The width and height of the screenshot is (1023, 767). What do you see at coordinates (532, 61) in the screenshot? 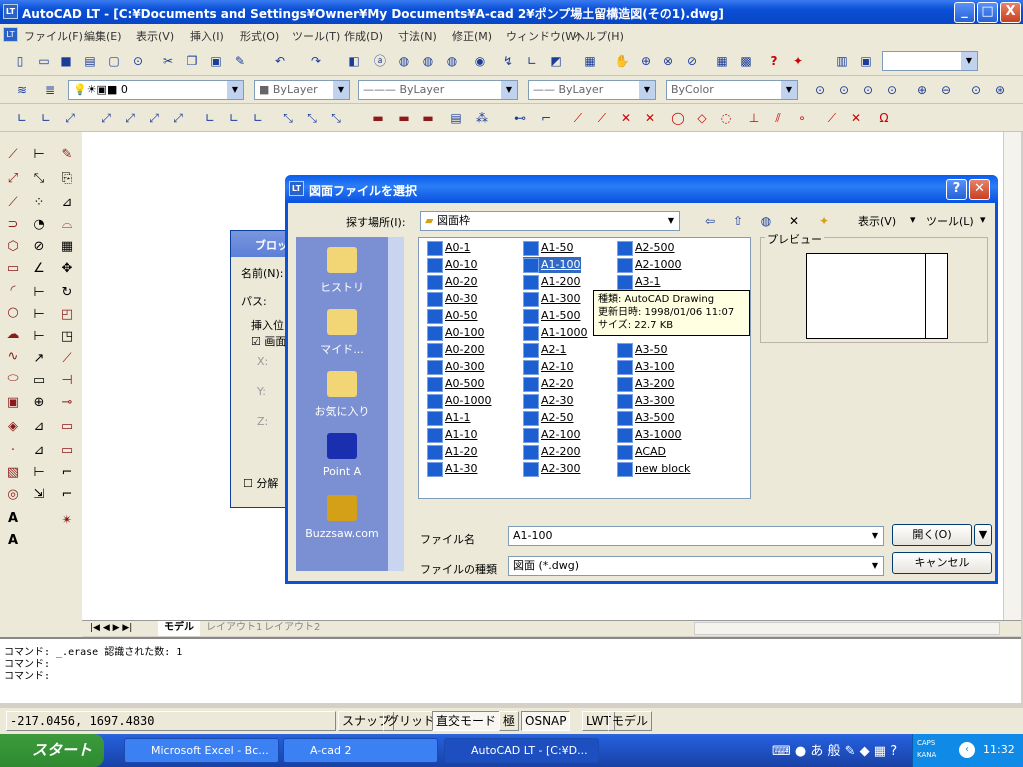
I see `ucs-icon: ∟` at bounding box center [532, 61].